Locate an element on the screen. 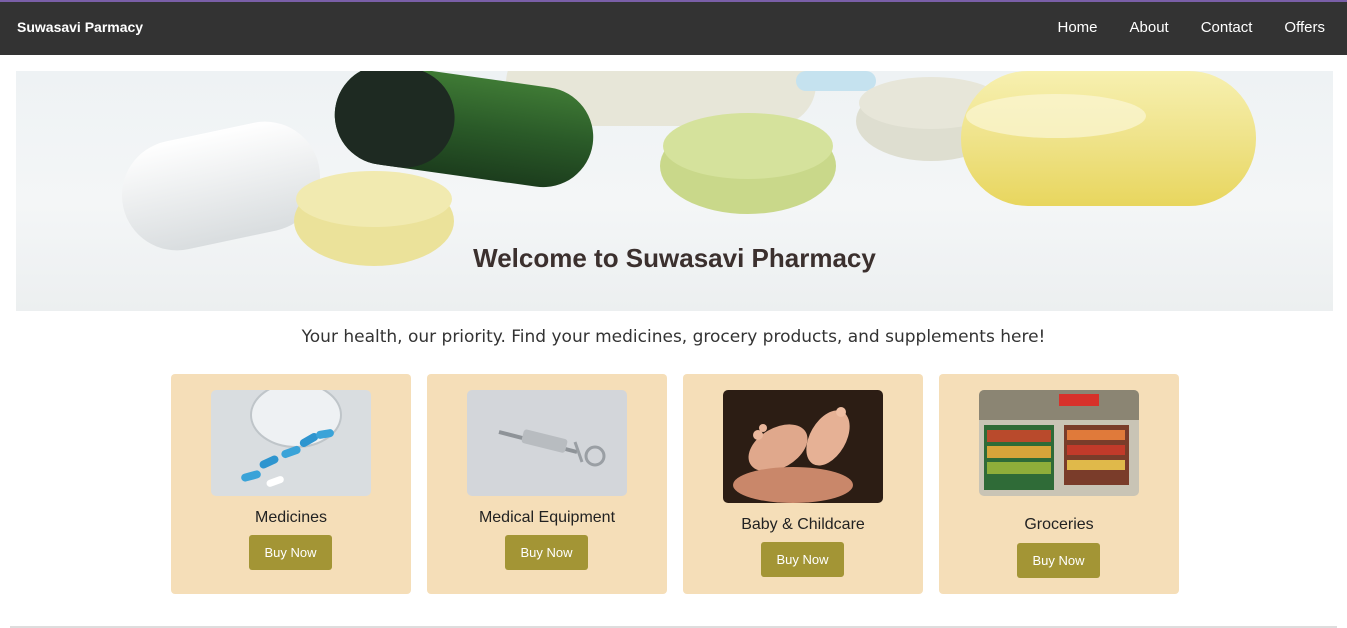  nav-links: Home About Contact Offers is located at coordinates (1192, 27).